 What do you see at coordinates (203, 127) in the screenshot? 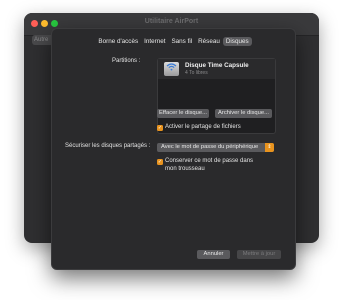
I see `file-sharing-label: Activer le partage de fichiers` at bounding box center [203, 127].